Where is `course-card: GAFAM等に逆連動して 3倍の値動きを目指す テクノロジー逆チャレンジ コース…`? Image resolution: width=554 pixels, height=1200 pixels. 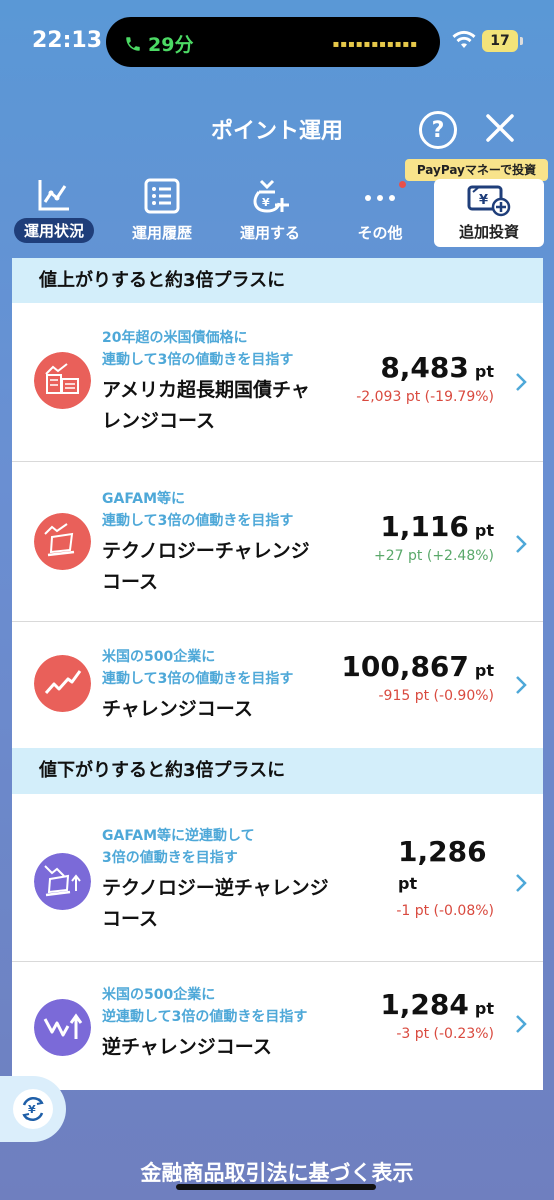 course-card: GAFAM等に逆連動して 3倍の値動きを目指す テクノロジー逆チャレンジ コース… is located at coordinates (277, 882).